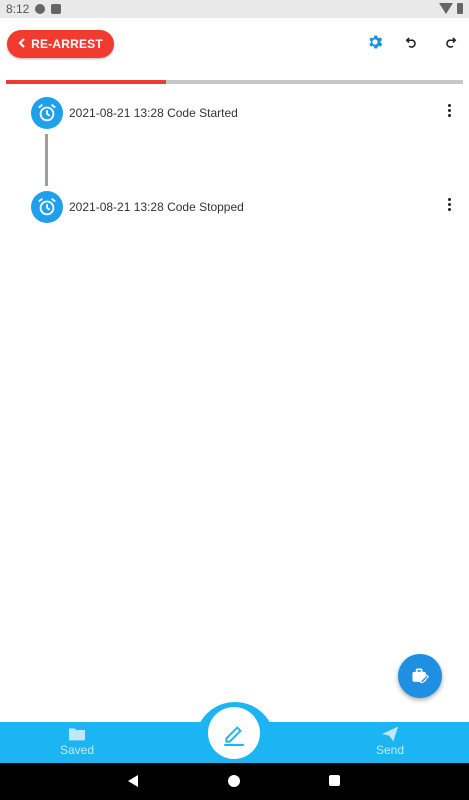 This screenshot has height=800, width=469. What do you see at coordinates (460, 8) in the screenshot?
I see `battery-icon` at bounding box center [460, 8].